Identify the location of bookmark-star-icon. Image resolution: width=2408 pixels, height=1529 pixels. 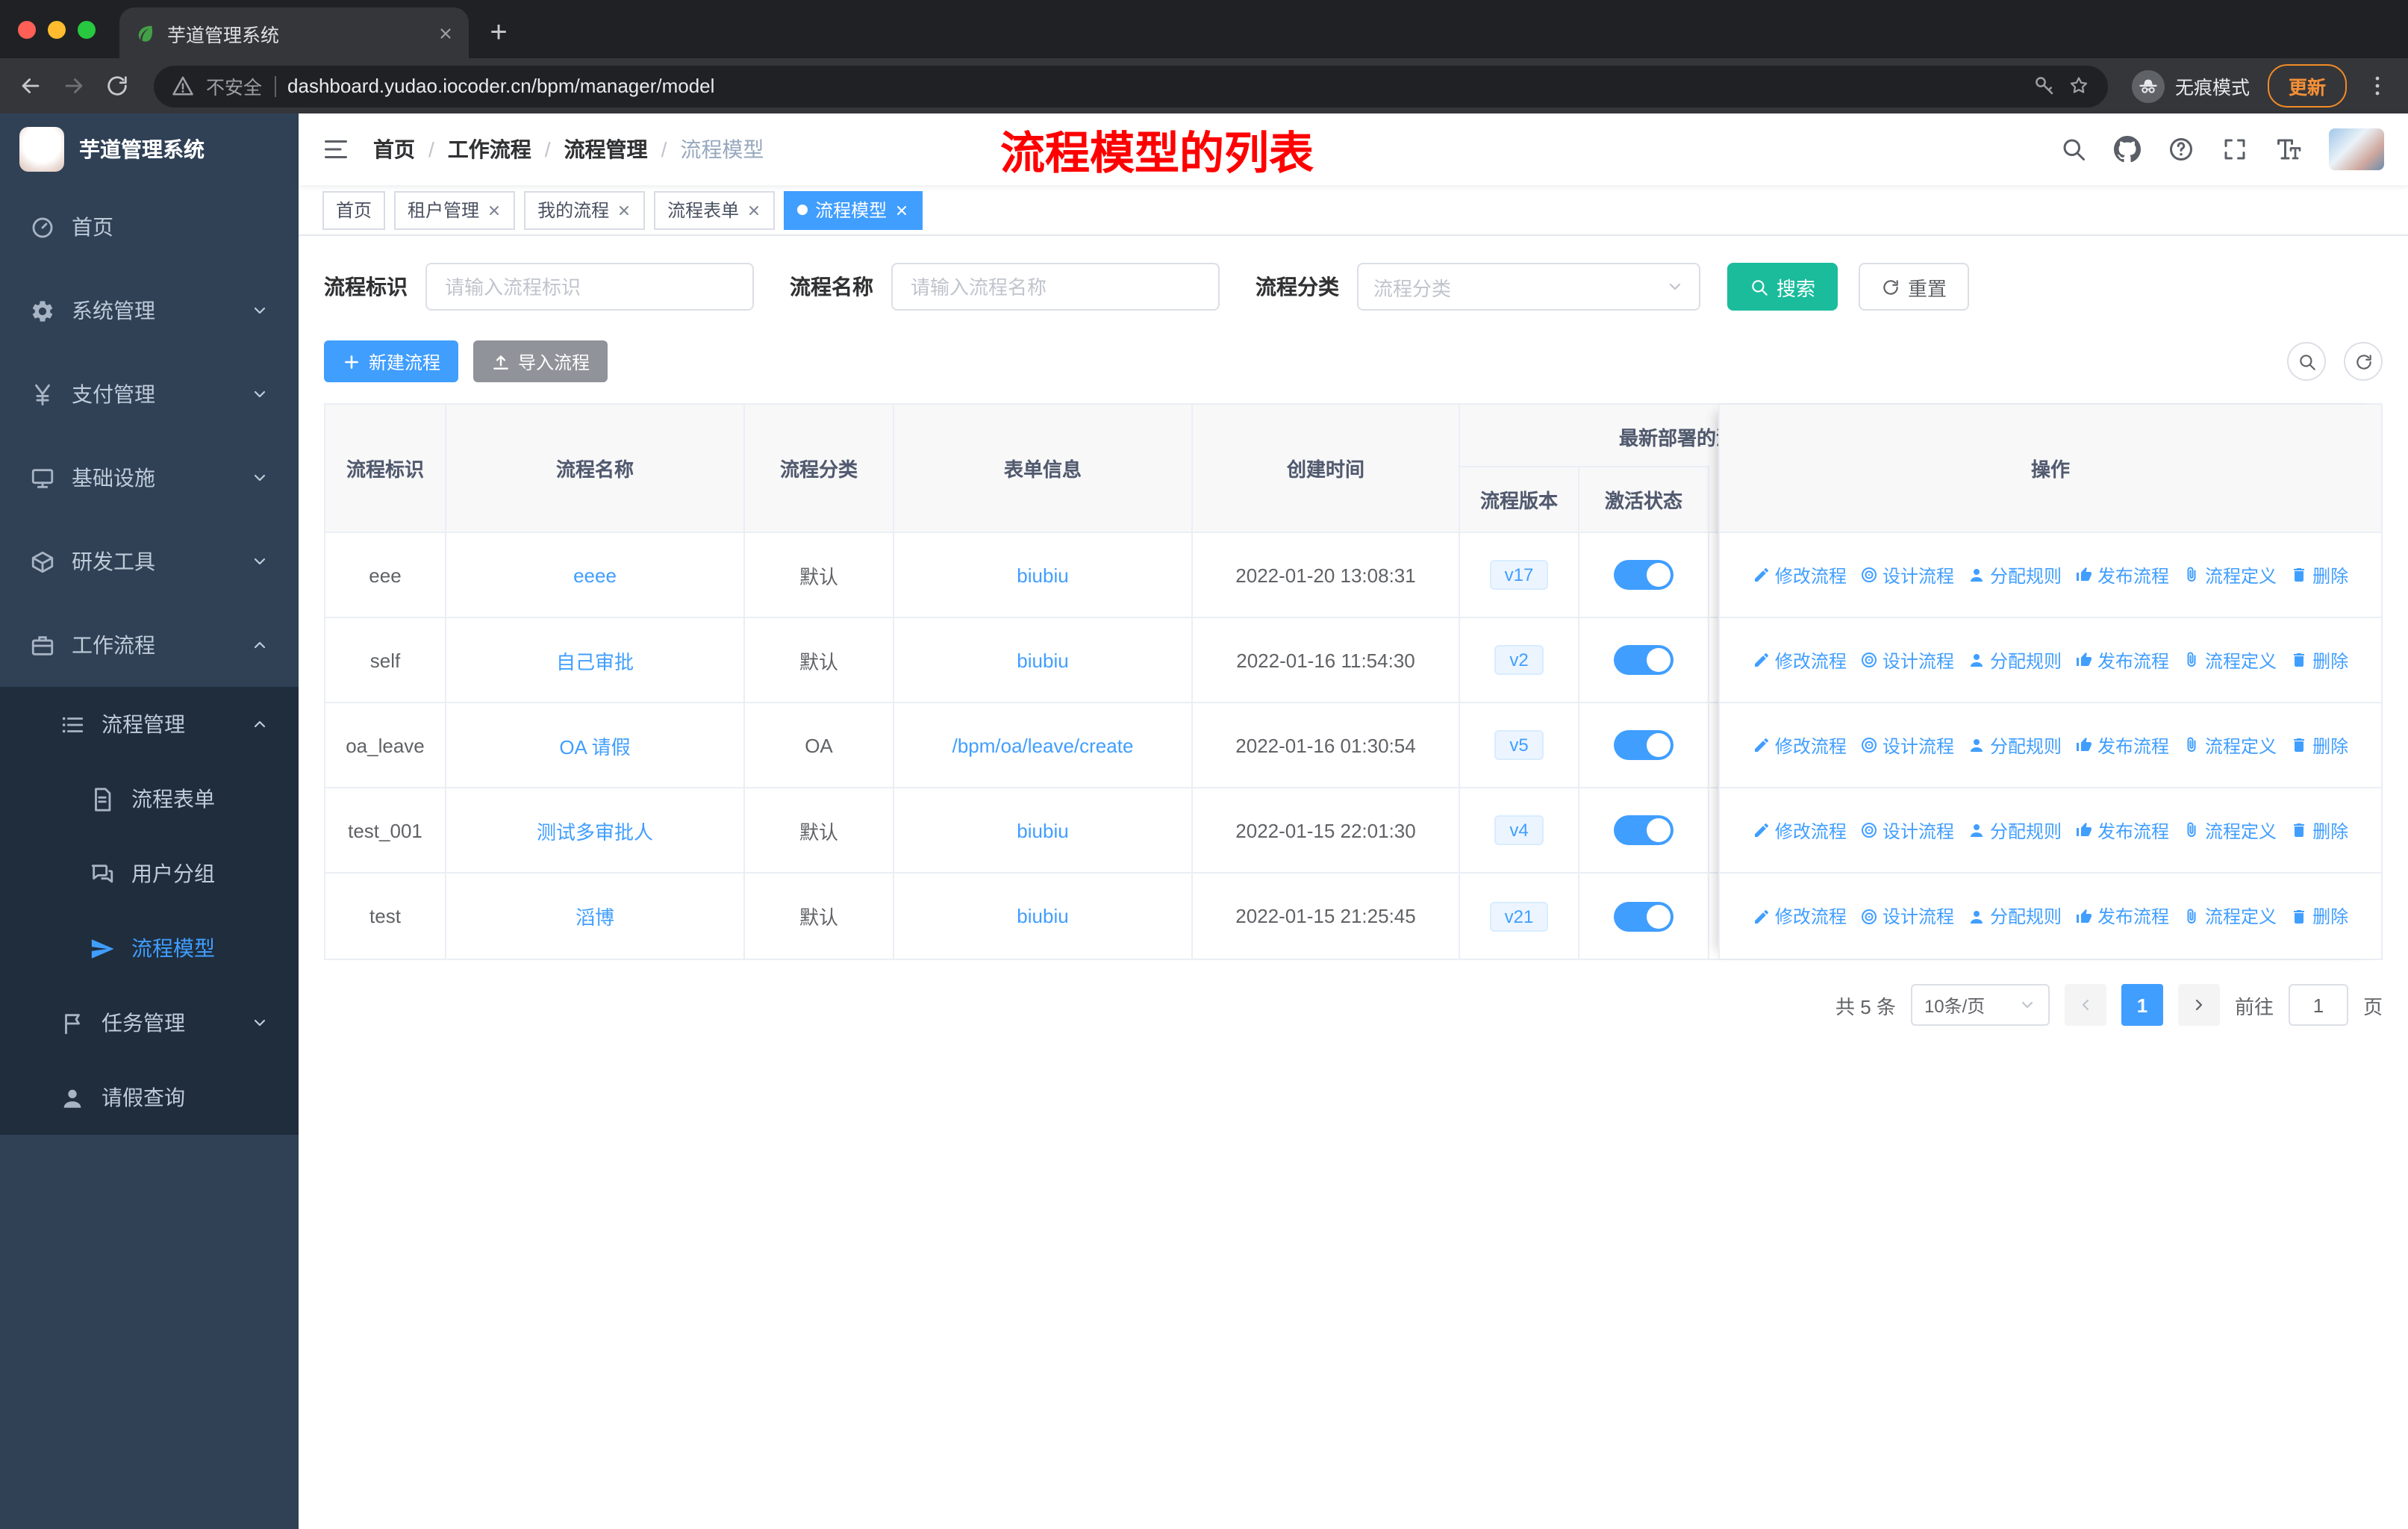
(2079, 86).